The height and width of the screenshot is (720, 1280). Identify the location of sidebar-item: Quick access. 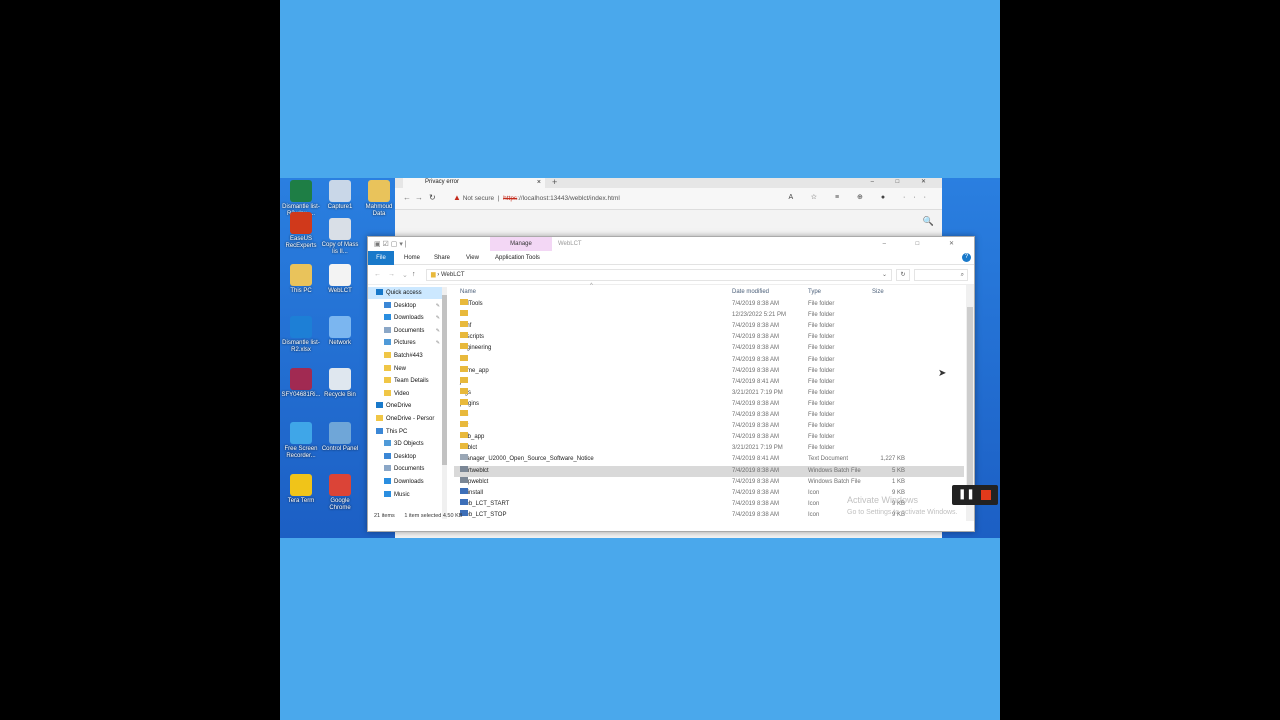
(405, 293).